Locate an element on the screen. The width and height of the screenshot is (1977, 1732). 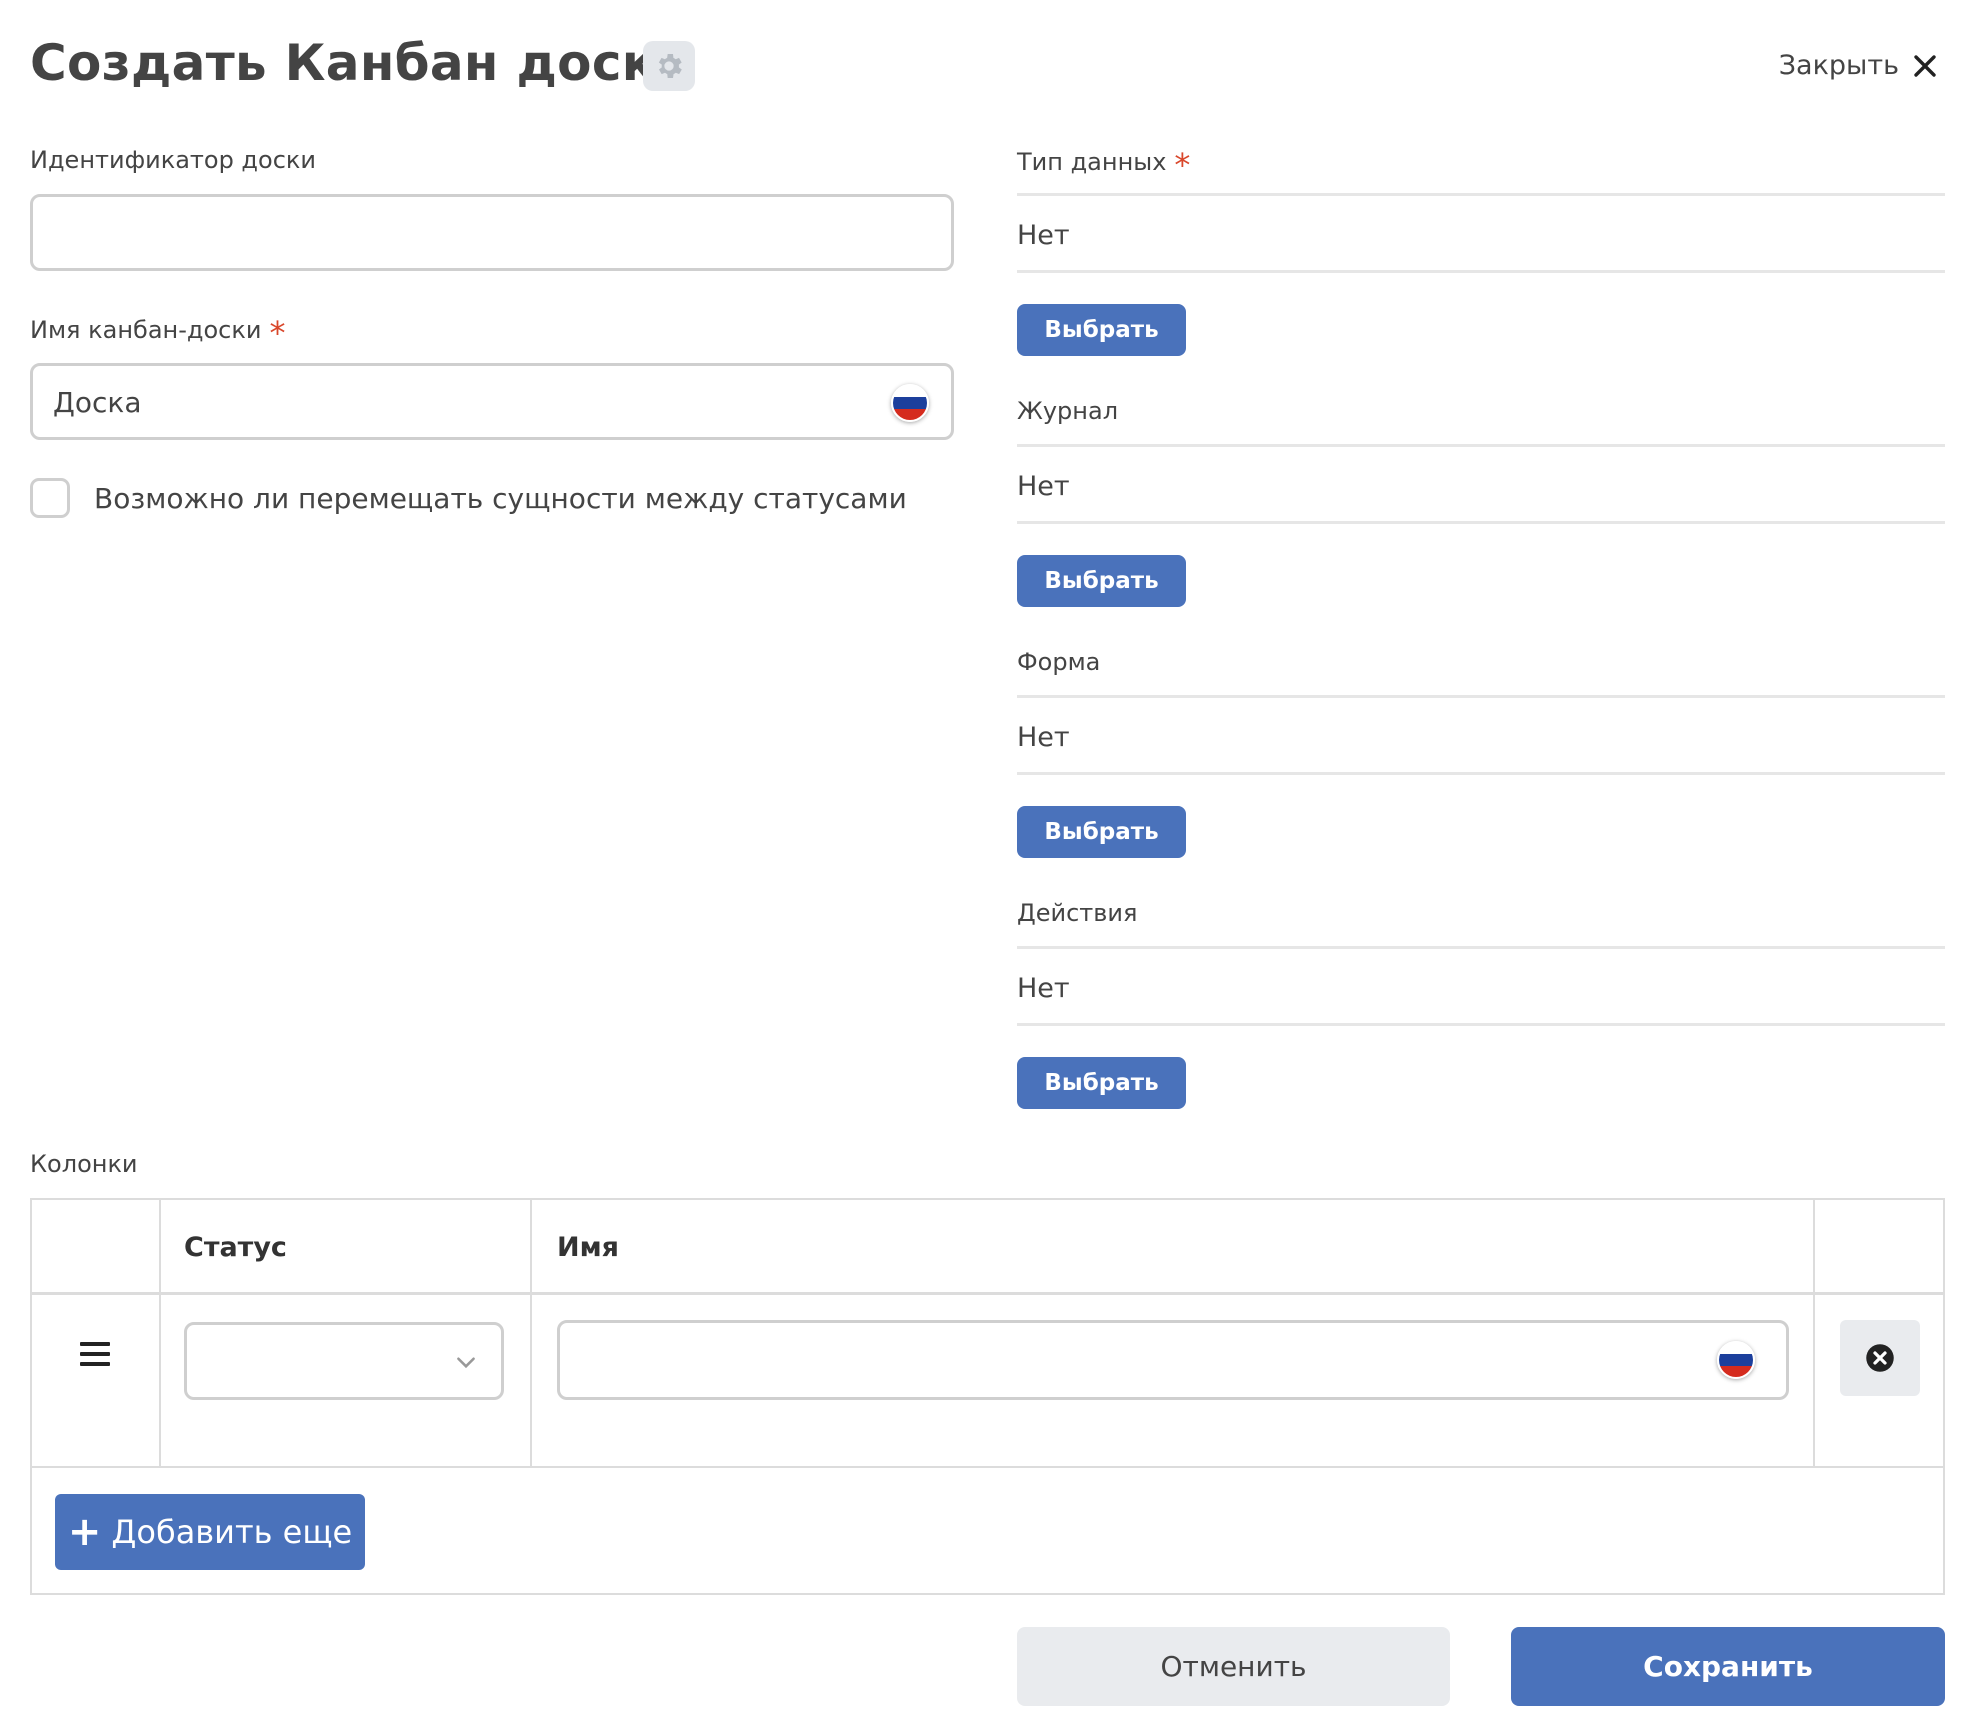
move-between-statuses-checkbox is located at coordinates (50, 498).